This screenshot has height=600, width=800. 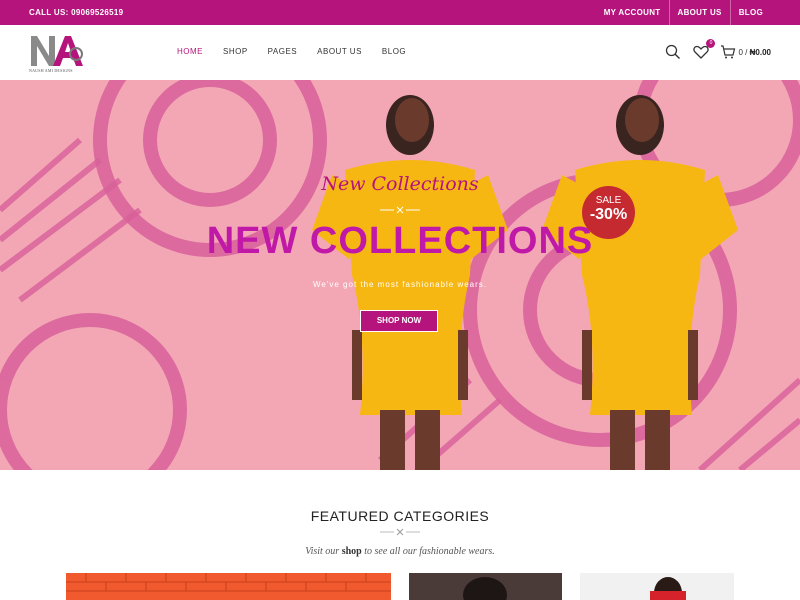 I want to click on shop-now-button: SHOP NOW, so click(x=399, y=321).